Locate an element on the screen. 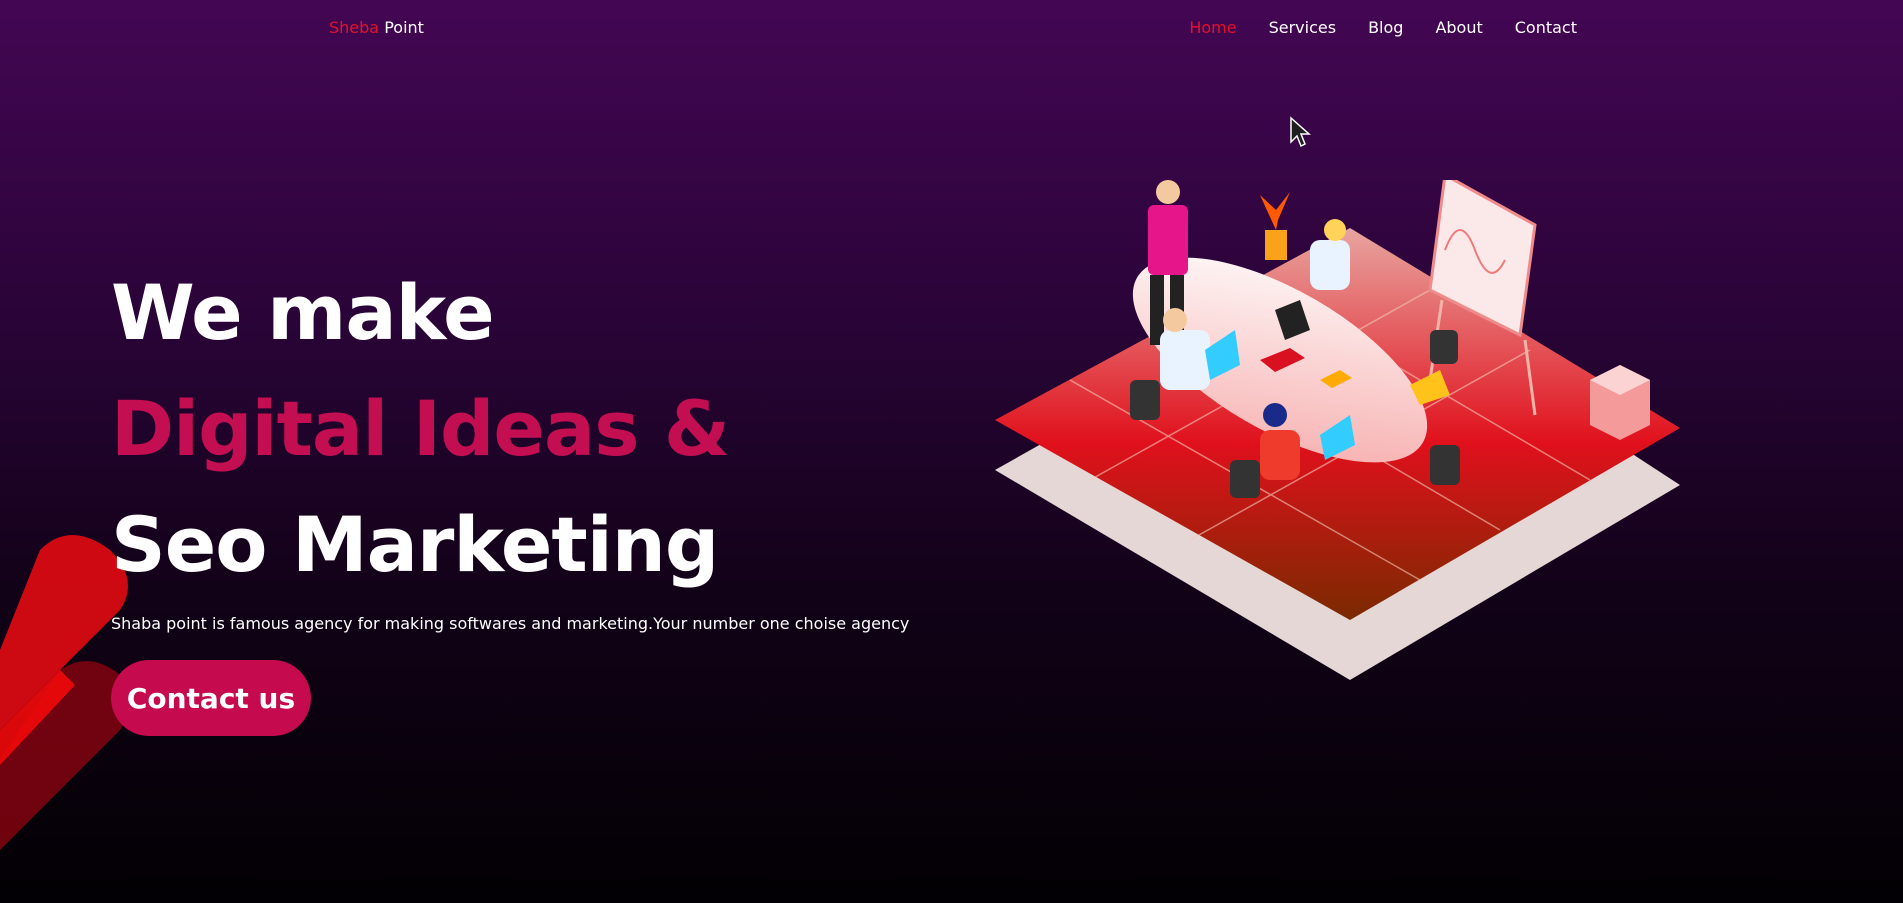  hero-line-1: We make is located at coordinates (303, 312).